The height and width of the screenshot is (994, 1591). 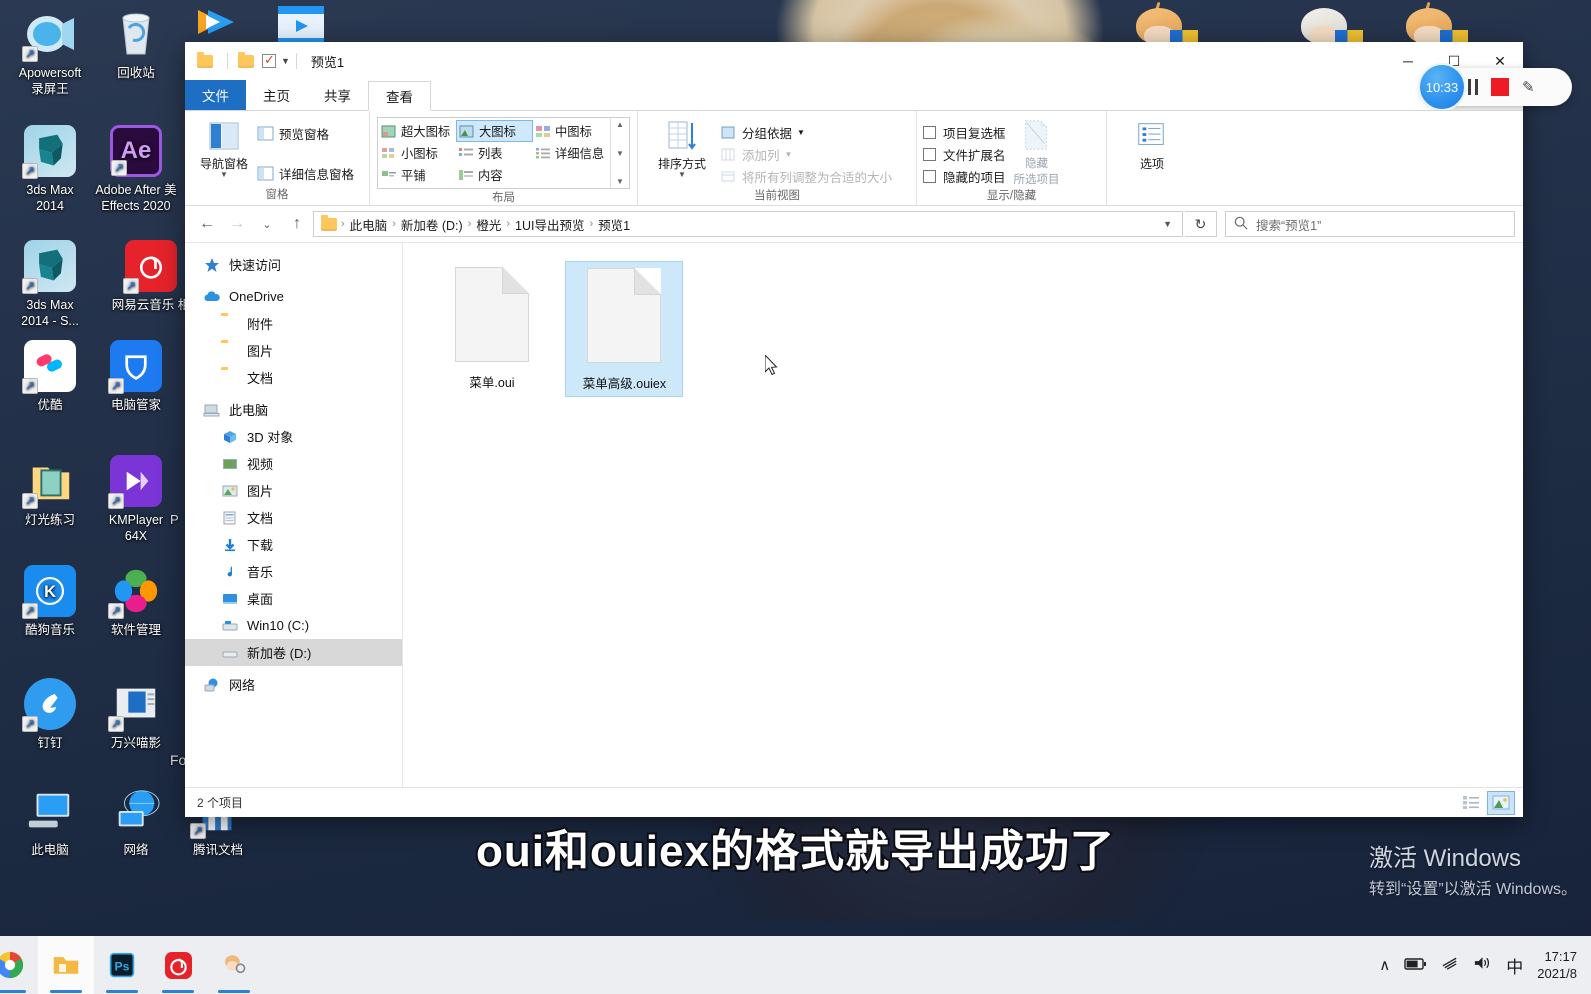 What do you see at coordinates (492, 328) in the screenshot?
I see `file-item: 菜单.oui` at bounding box center [492, 328].